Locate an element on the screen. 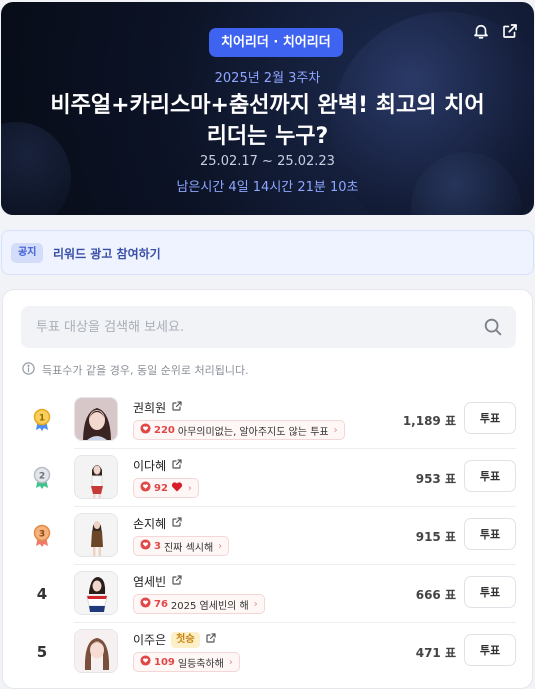  comment-count: 92 is located at coordinates (161, 488).